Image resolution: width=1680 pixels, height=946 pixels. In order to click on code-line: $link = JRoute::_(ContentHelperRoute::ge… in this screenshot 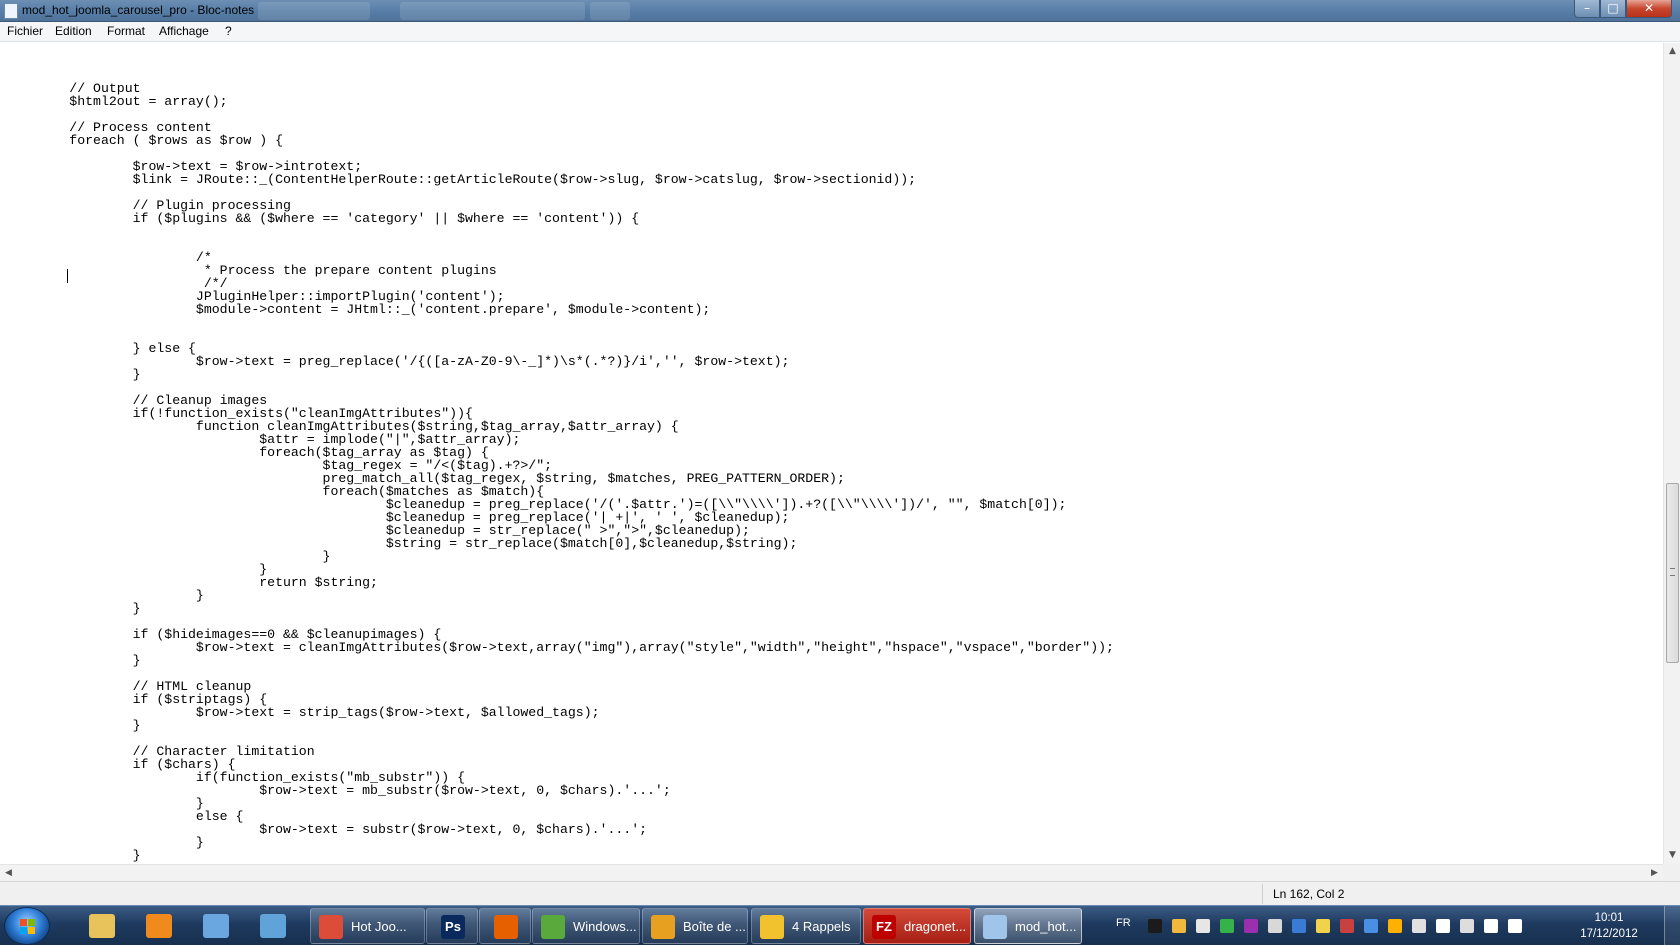, I will do `click(461, 179)`.